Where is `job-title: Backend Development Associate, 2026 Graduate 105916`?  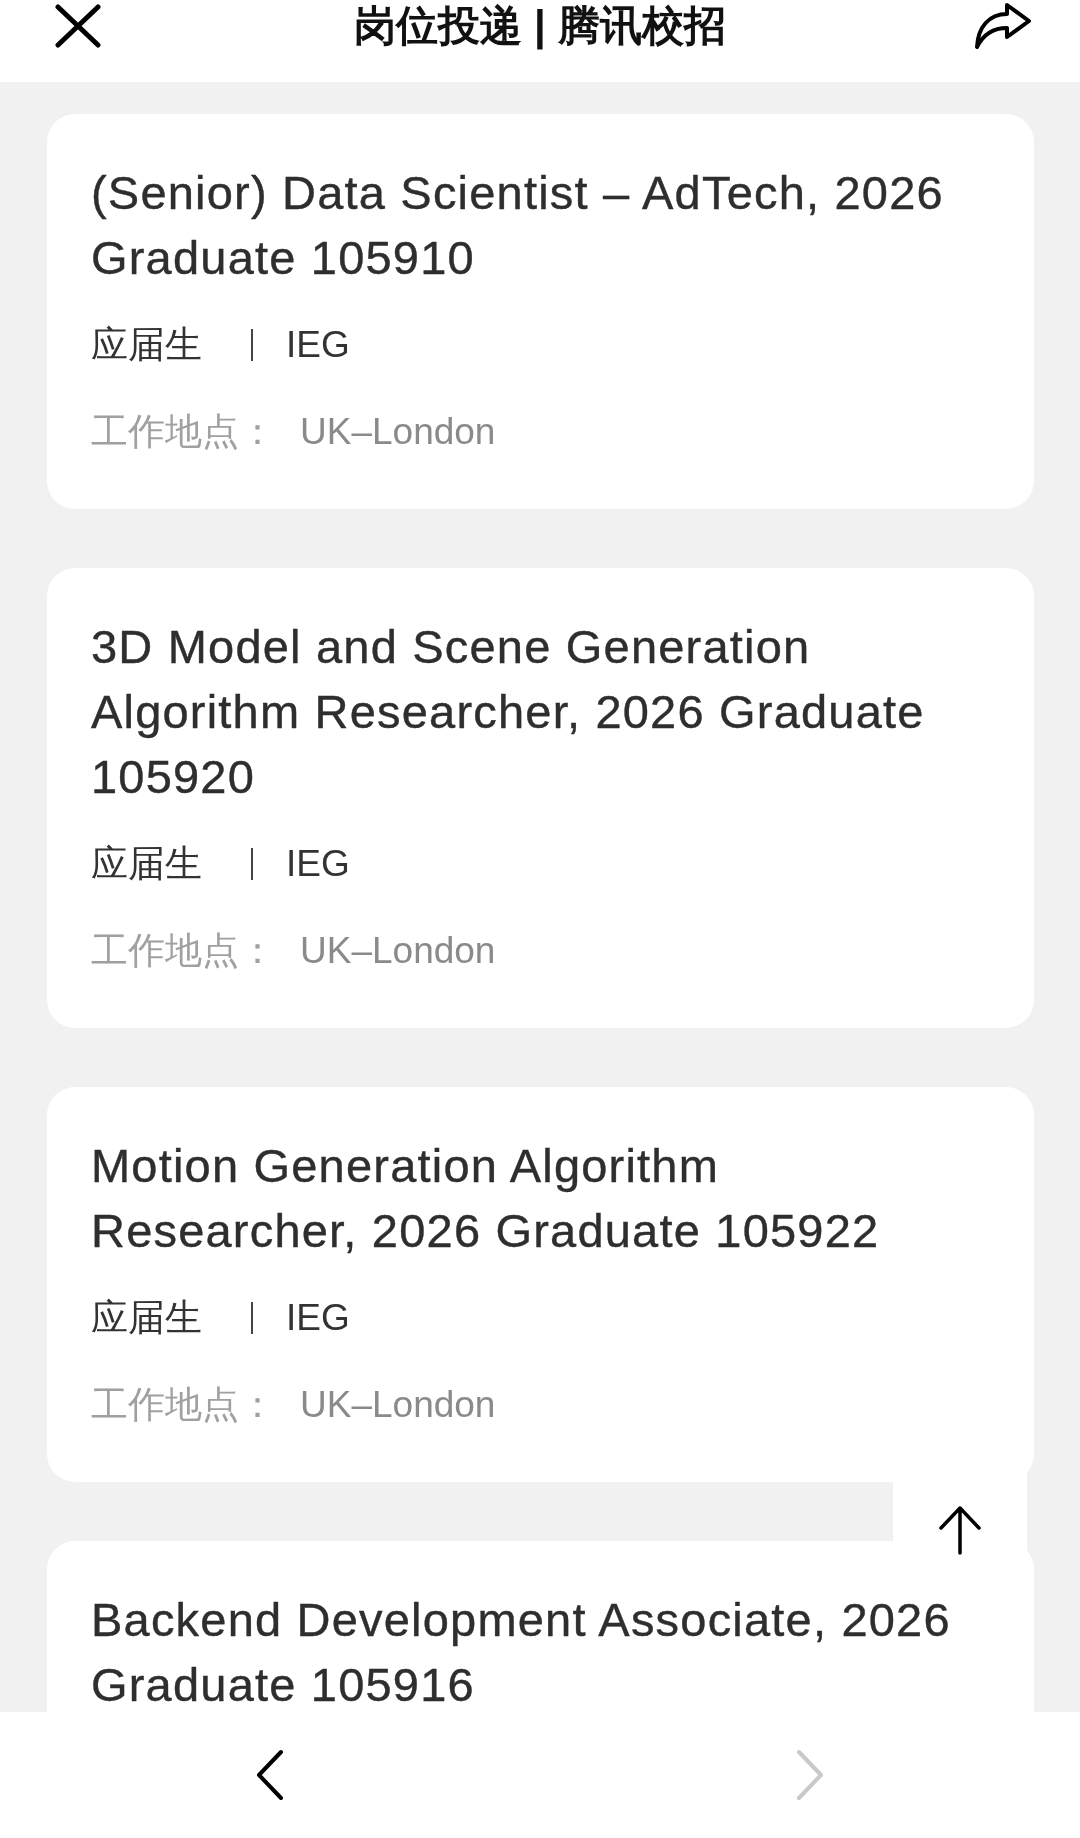
job-title: Backend Development Associate, 2026 Graduate 105916 is located at coordinates (521, 1652).